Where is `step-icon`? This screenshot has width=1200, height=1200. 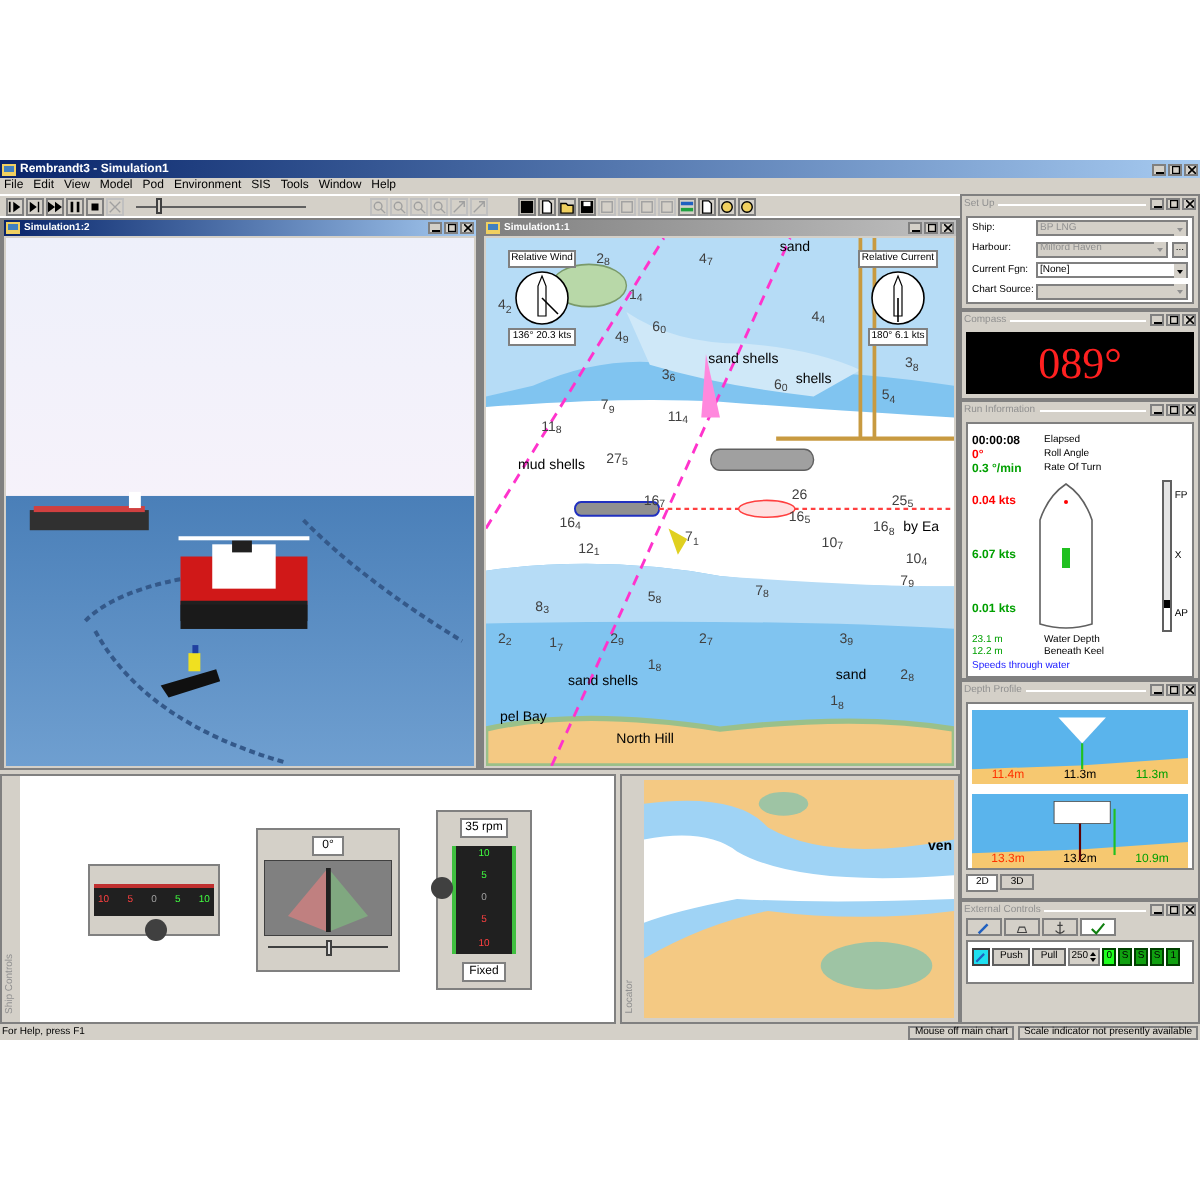
step-icon is located at coordinates (15, 206).